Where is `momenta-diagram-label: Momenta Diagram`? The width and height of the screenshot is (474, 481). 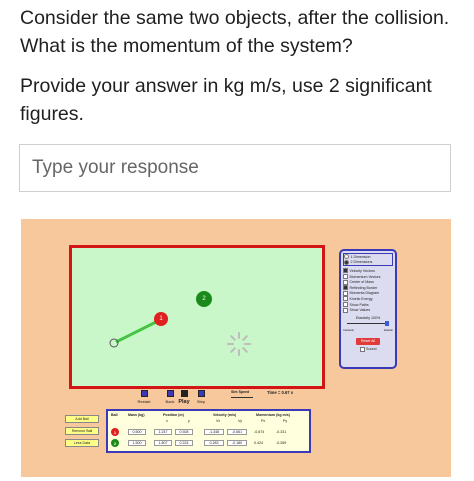
momenta-diagram-label: Momenta Diagram is located at coordinates (364, 293).